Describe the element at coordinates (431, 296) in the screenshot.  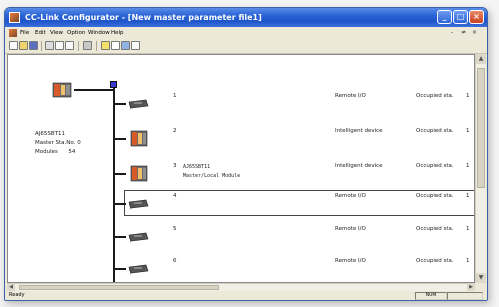
I see `status-num-indicator: NUM` at that location.